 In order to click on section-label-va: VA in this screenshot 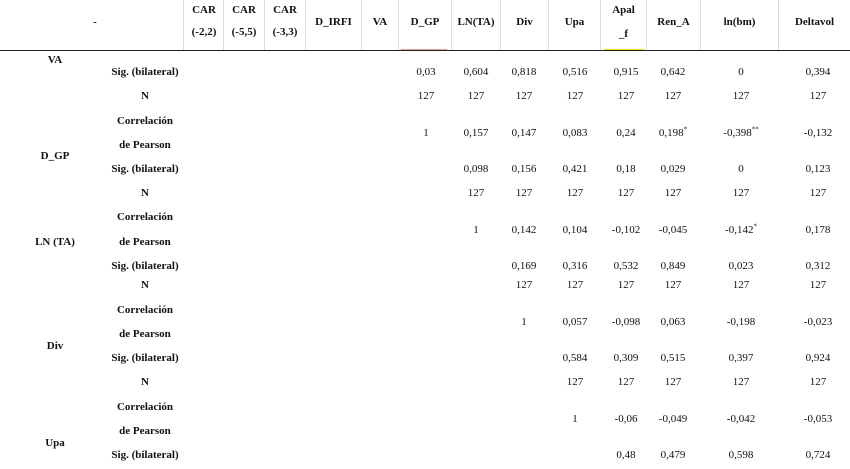, I will do `click(55, 60)`.